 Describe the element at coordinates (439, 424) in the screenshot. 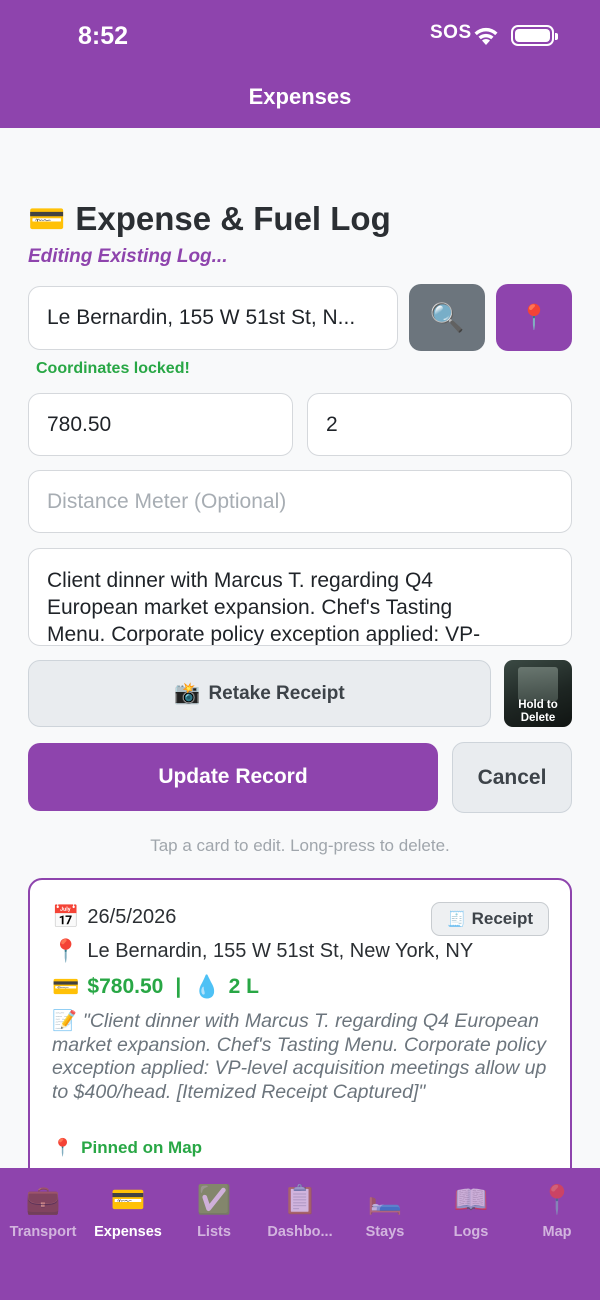

I see `volume-input: 2` at that location.